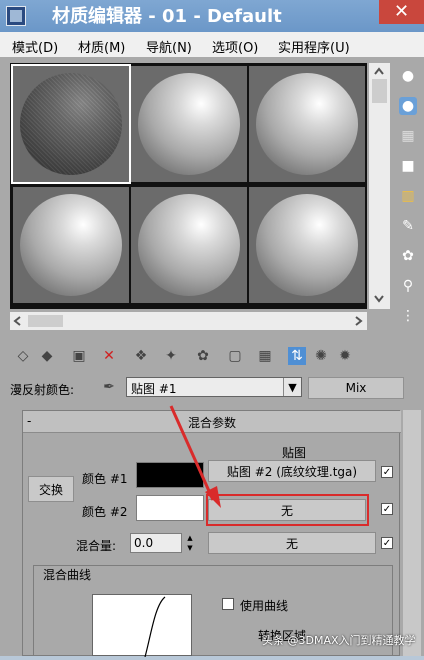 The width and height of the screenshot is (424, 660). Describe the element at coordinates (321, 356) in the screenshot. I see `go-forward-sibling-icon: ✺` at that location.